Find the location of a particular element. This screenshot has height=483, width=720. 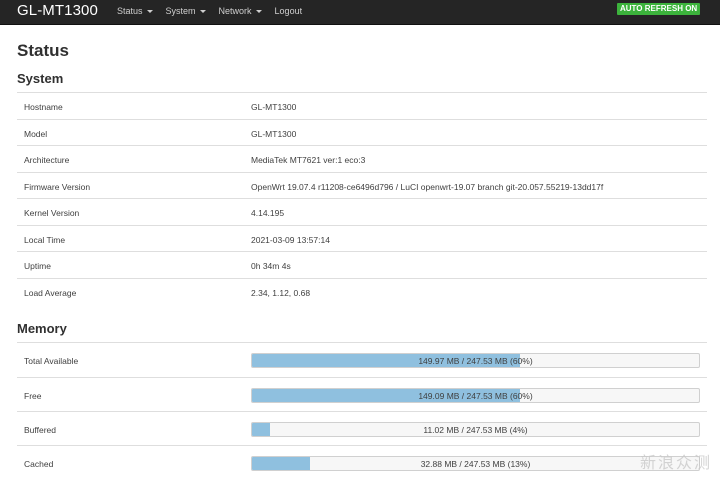

row-value: 0h 34m 4s is located at coordinates (271, 266).